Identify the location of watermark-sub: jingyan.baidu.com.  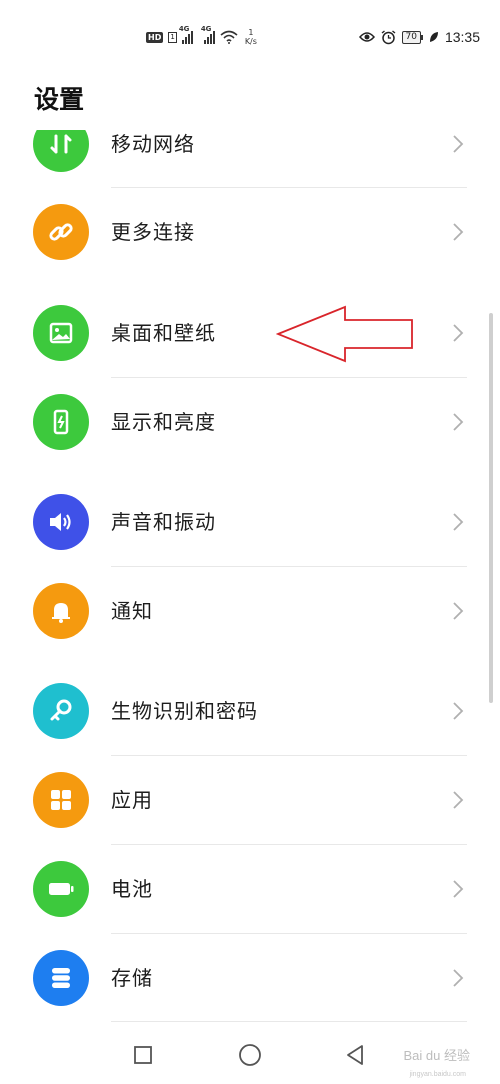
(437, 1074).